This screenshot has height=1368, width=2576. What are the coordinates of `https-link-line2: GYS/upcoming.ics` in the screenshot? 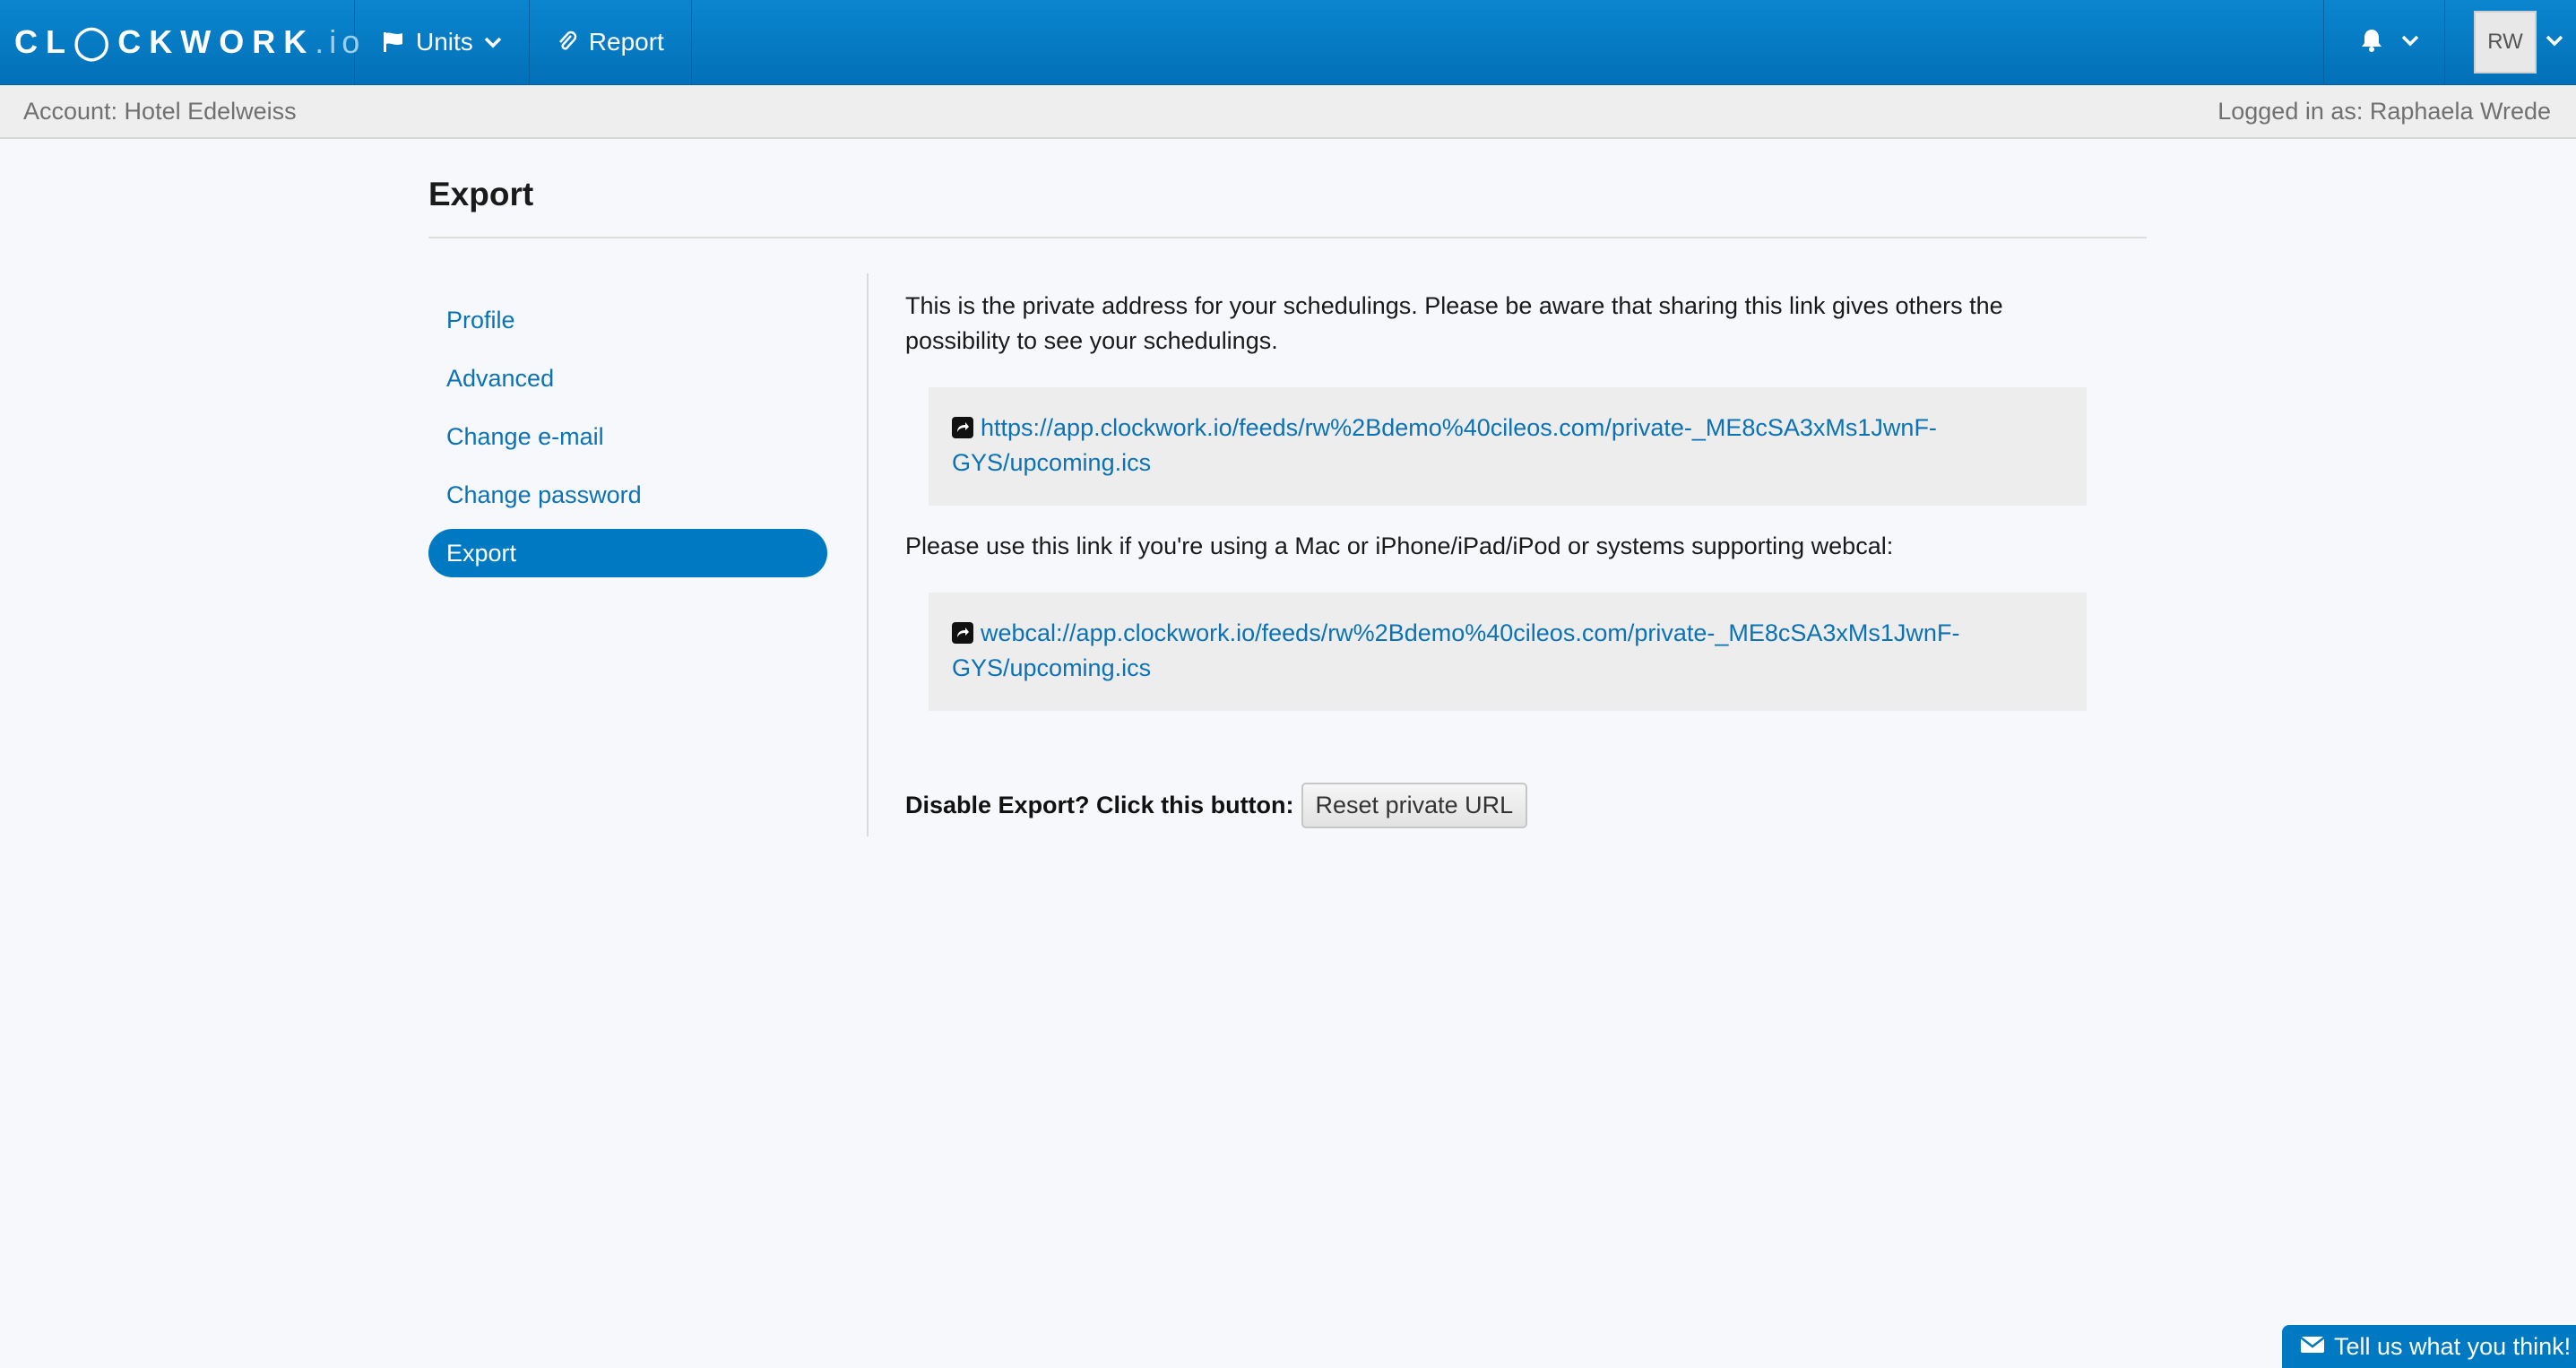 It's located at (1052, 462).